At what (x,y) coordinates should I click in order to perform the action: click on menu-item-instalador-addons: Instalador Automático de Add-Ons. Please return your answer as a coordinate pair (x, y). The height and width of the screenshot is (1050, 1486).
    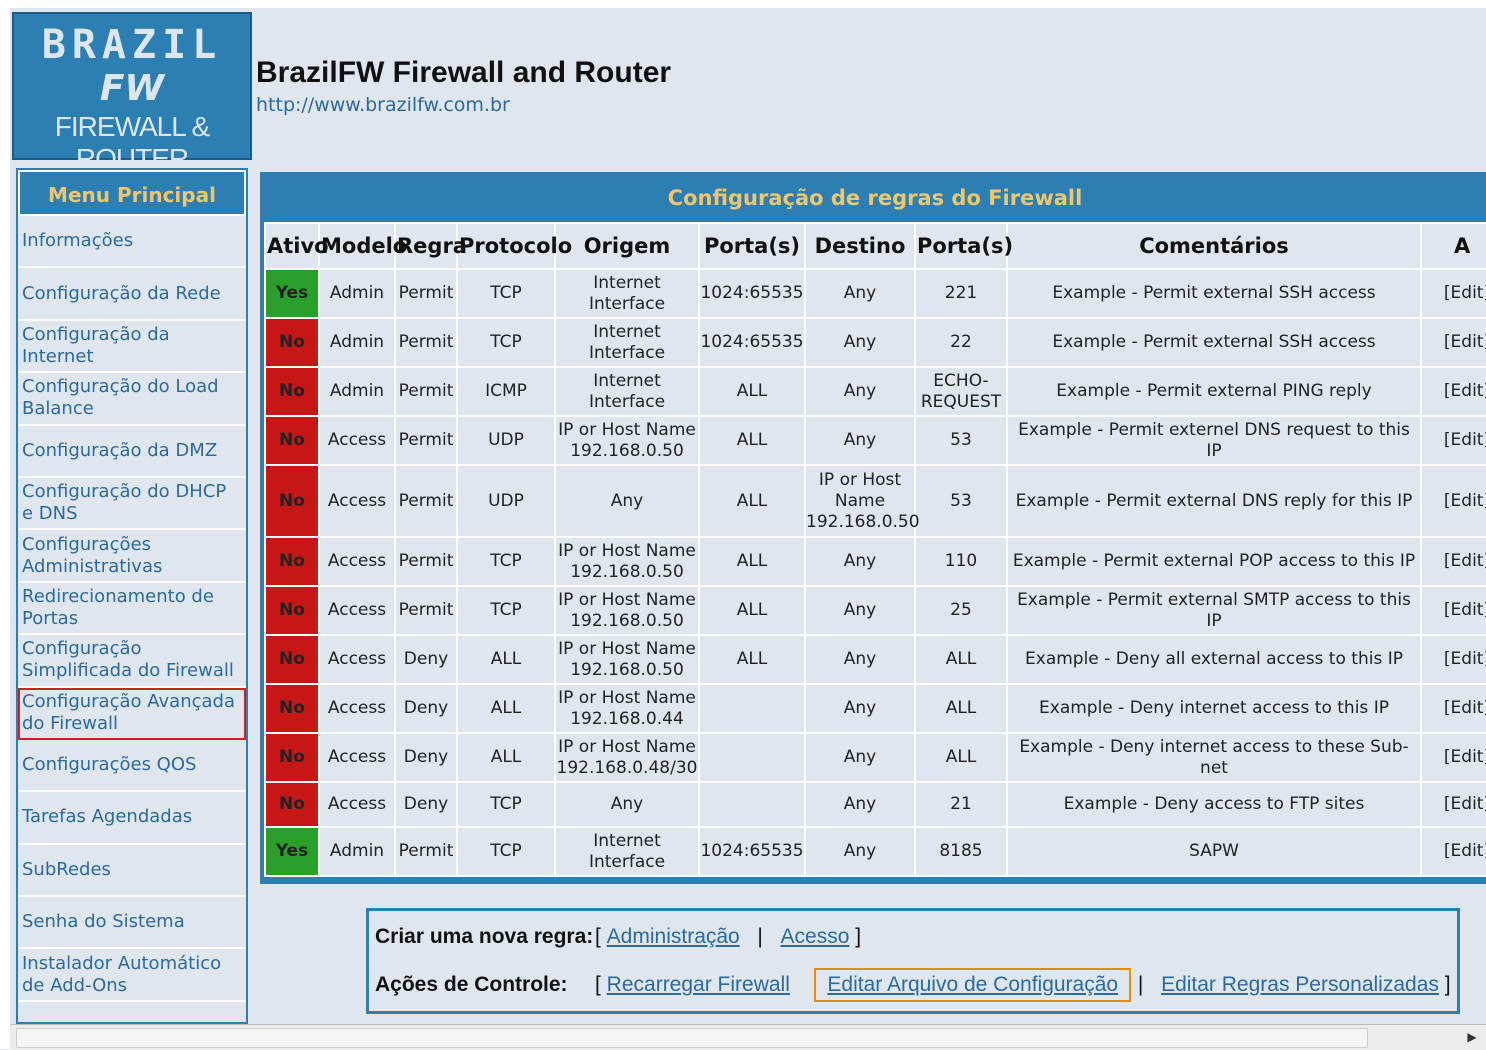
    Looking at the image, I should click on (132, 975).